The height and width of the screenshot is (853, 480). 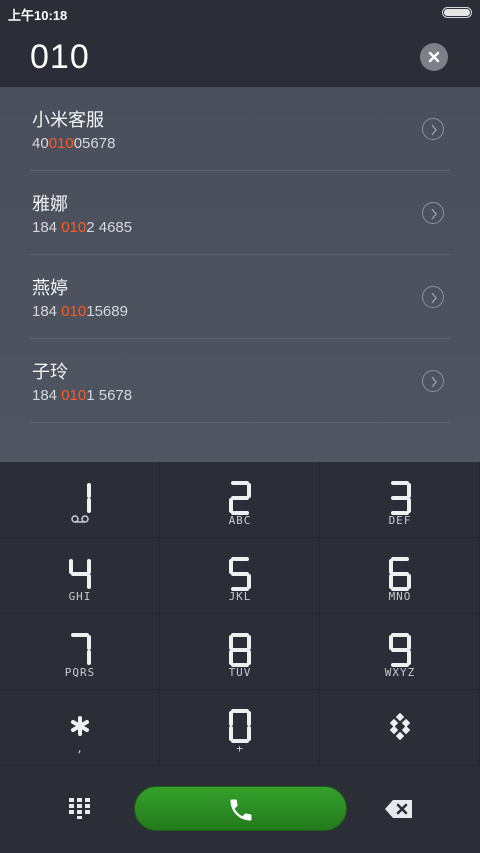 I want to click on key-6: MNO, so click(x=400, y=576).